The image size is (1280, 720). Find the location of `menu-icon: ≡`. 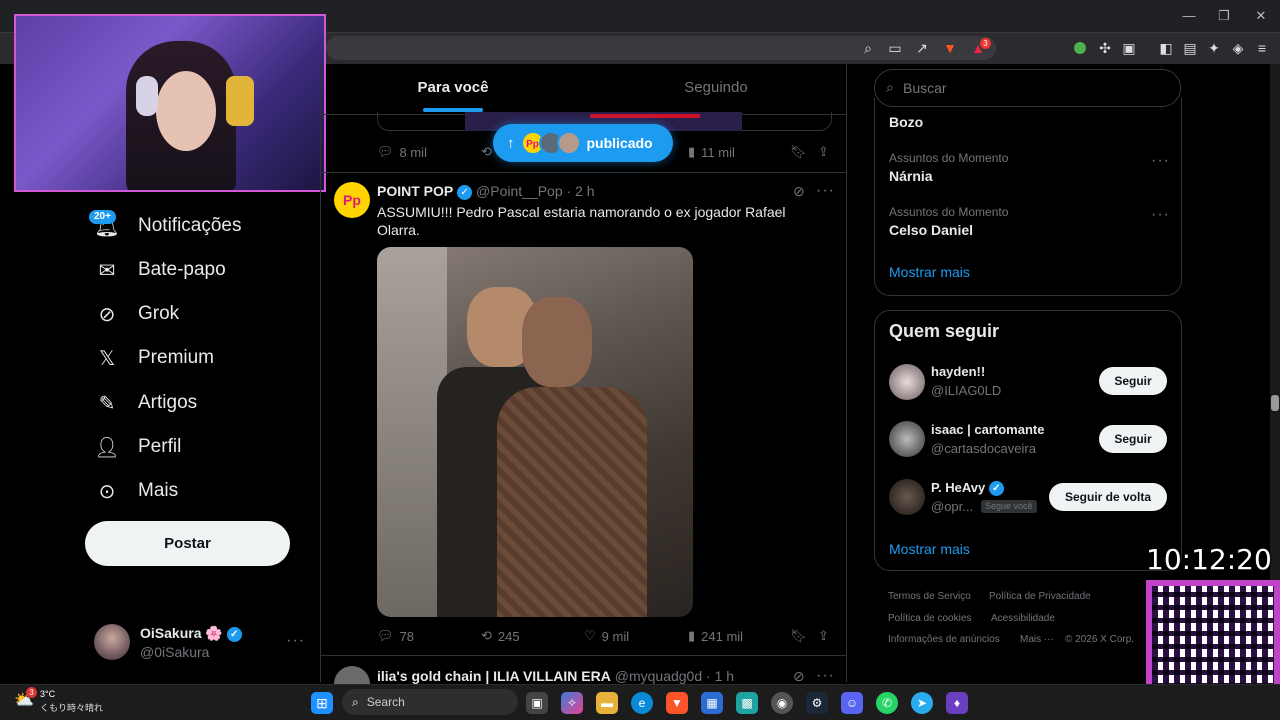

menu-icon: ≡ is located at coordinates (1262, 48).